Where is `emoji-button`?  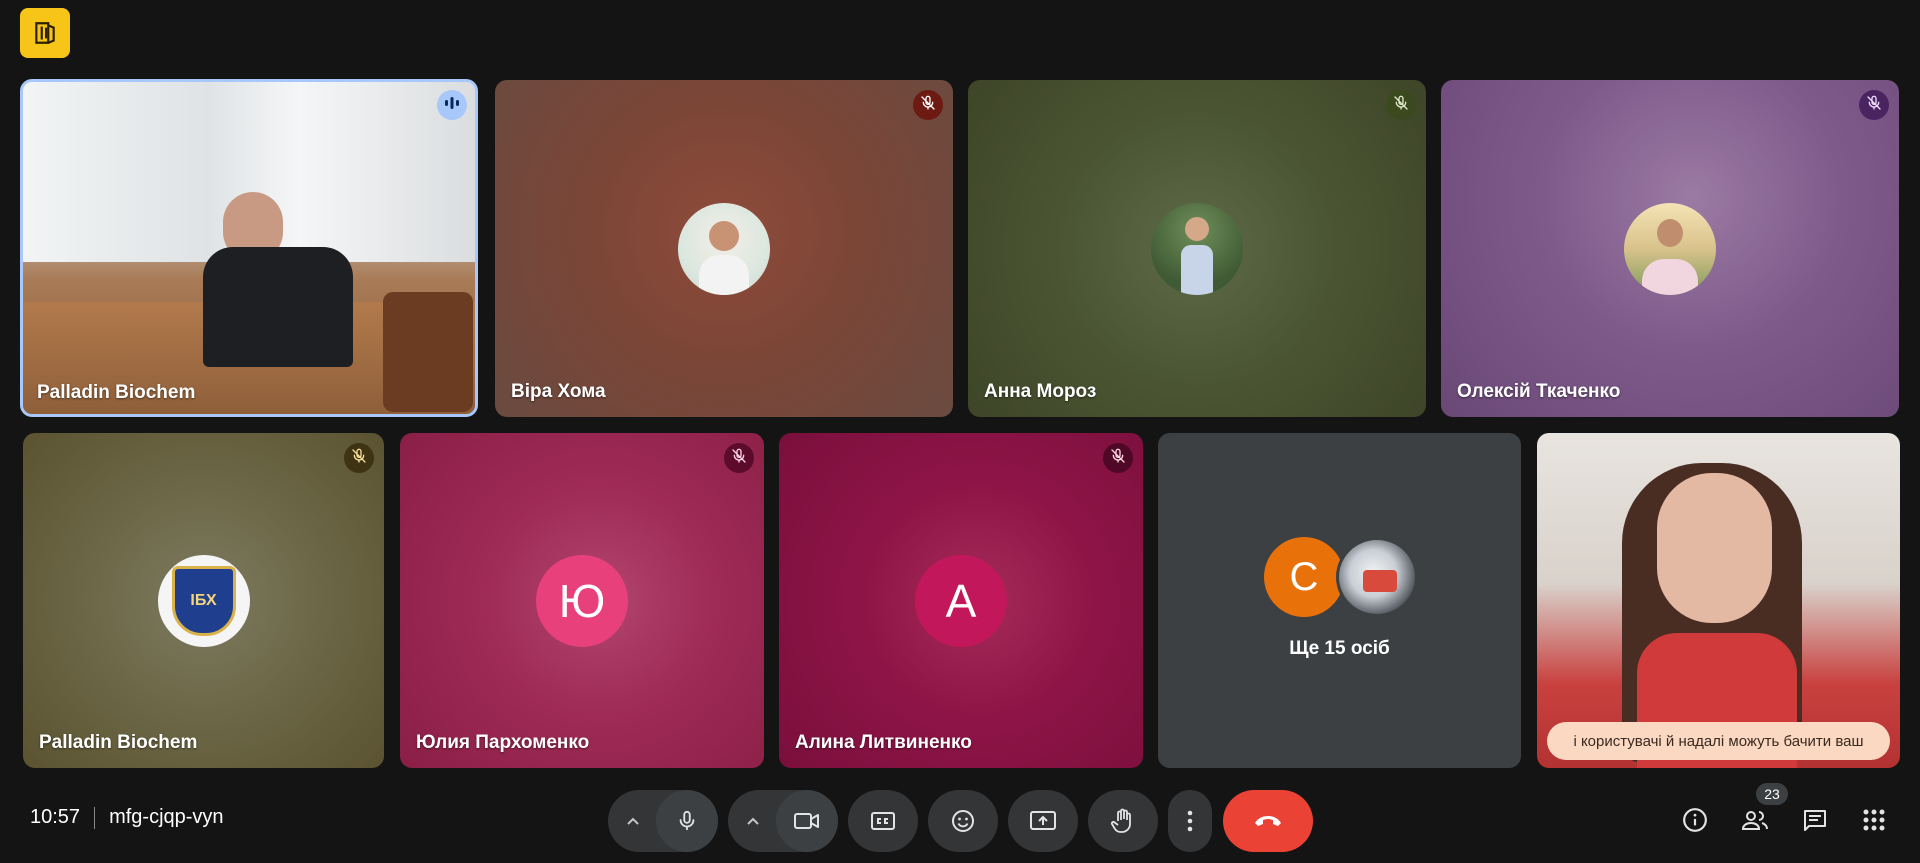 emoji-button is located at coordinates (963, 821).